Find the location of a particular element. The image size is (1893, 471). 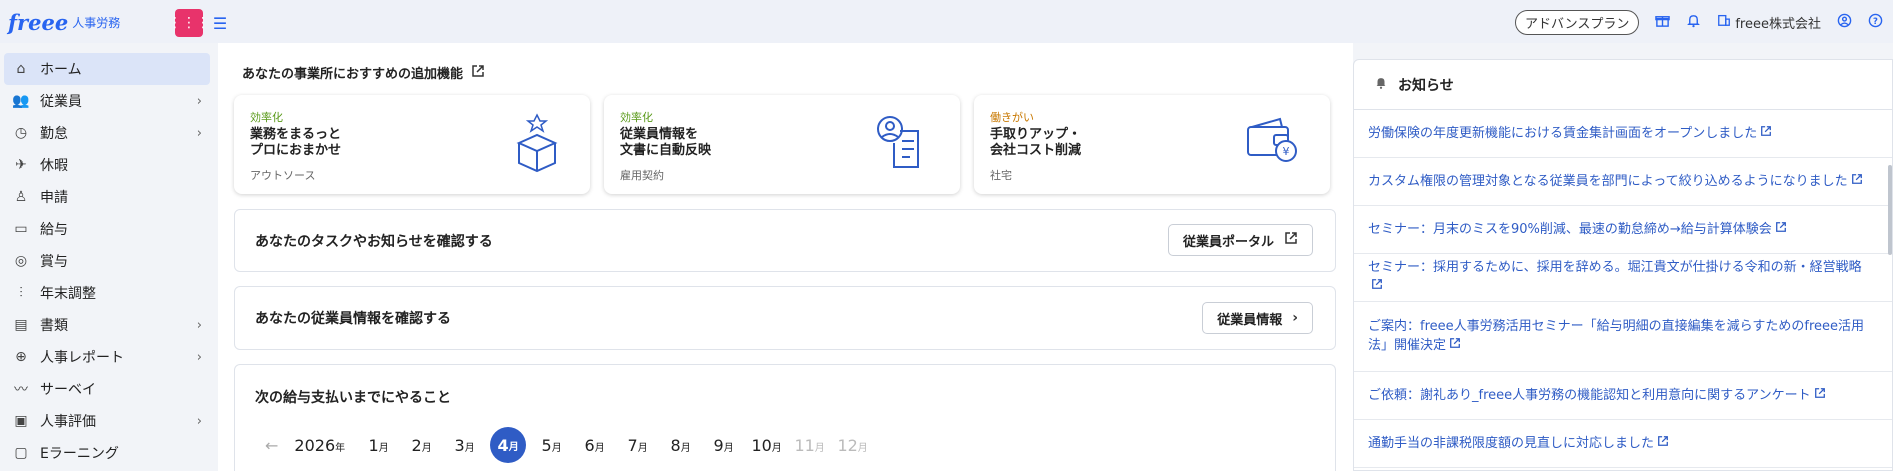

freee-logo: freee 人事労務 is located at coordinates (64, 22).